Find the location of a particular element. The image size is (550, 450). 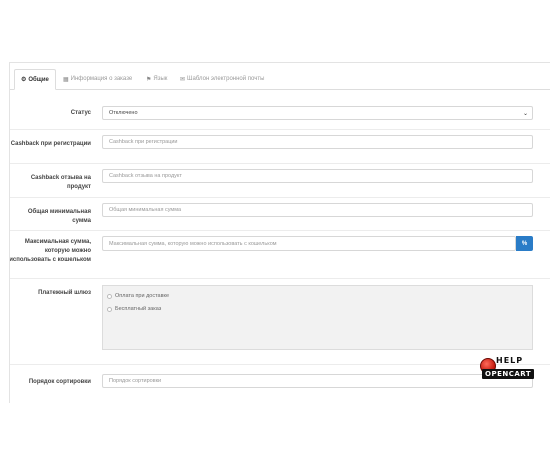

tab-email-template: ✉ Шаблон электронной почты is located at coordinates (222, 79).